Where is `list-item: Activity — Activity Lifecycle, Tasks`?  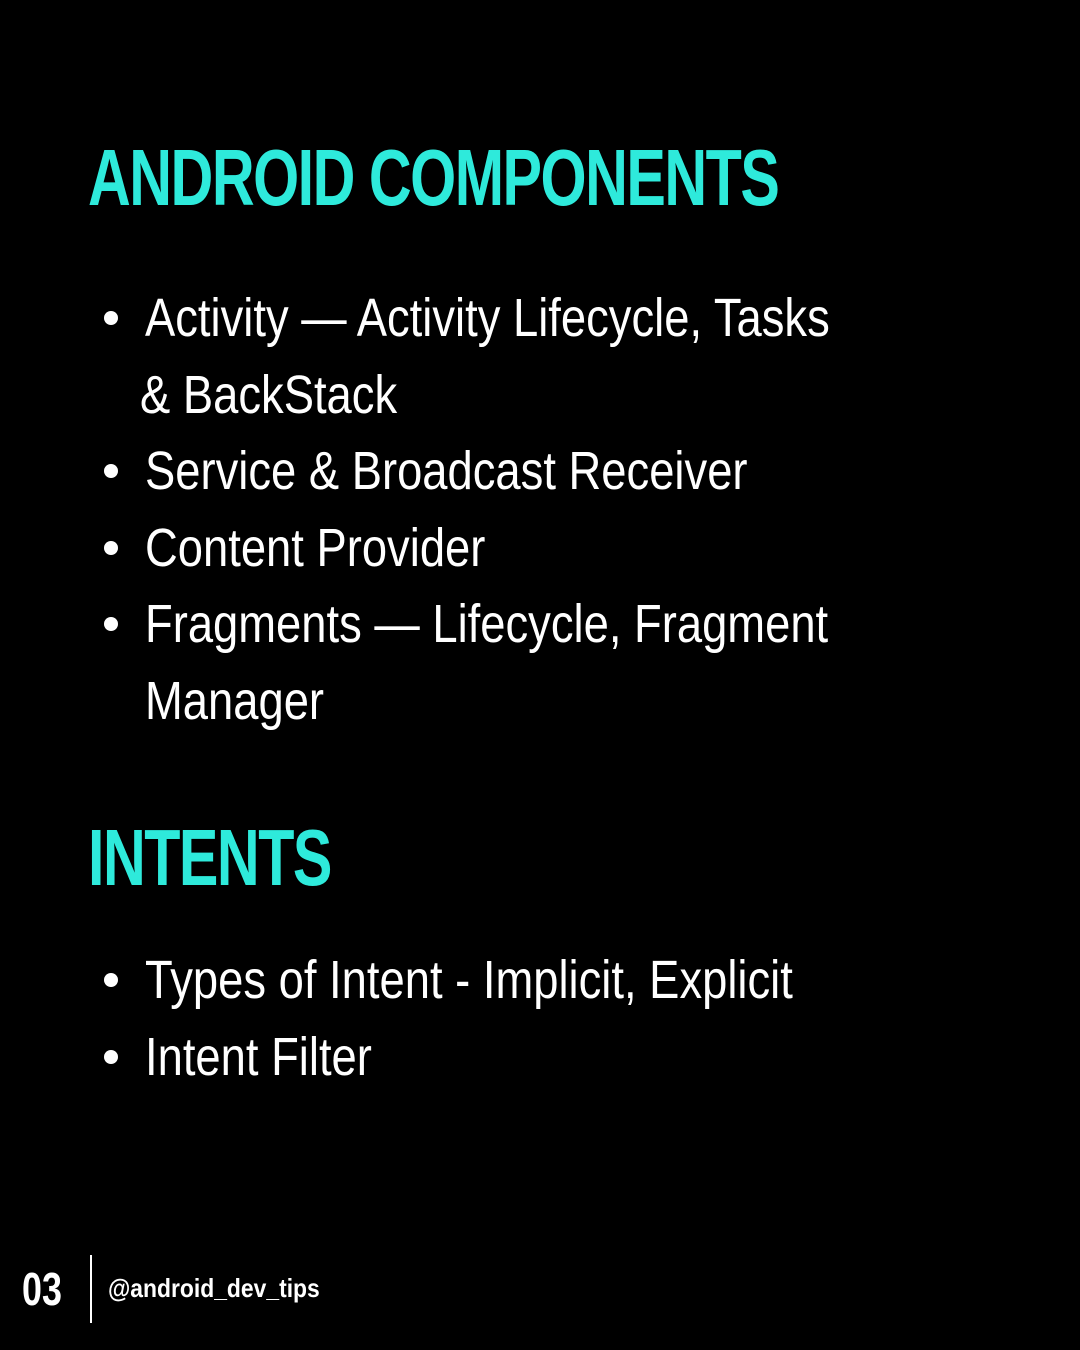 list-item: Activity — Activity Lifecycle, Tasks is located at coordinates (550, 318).